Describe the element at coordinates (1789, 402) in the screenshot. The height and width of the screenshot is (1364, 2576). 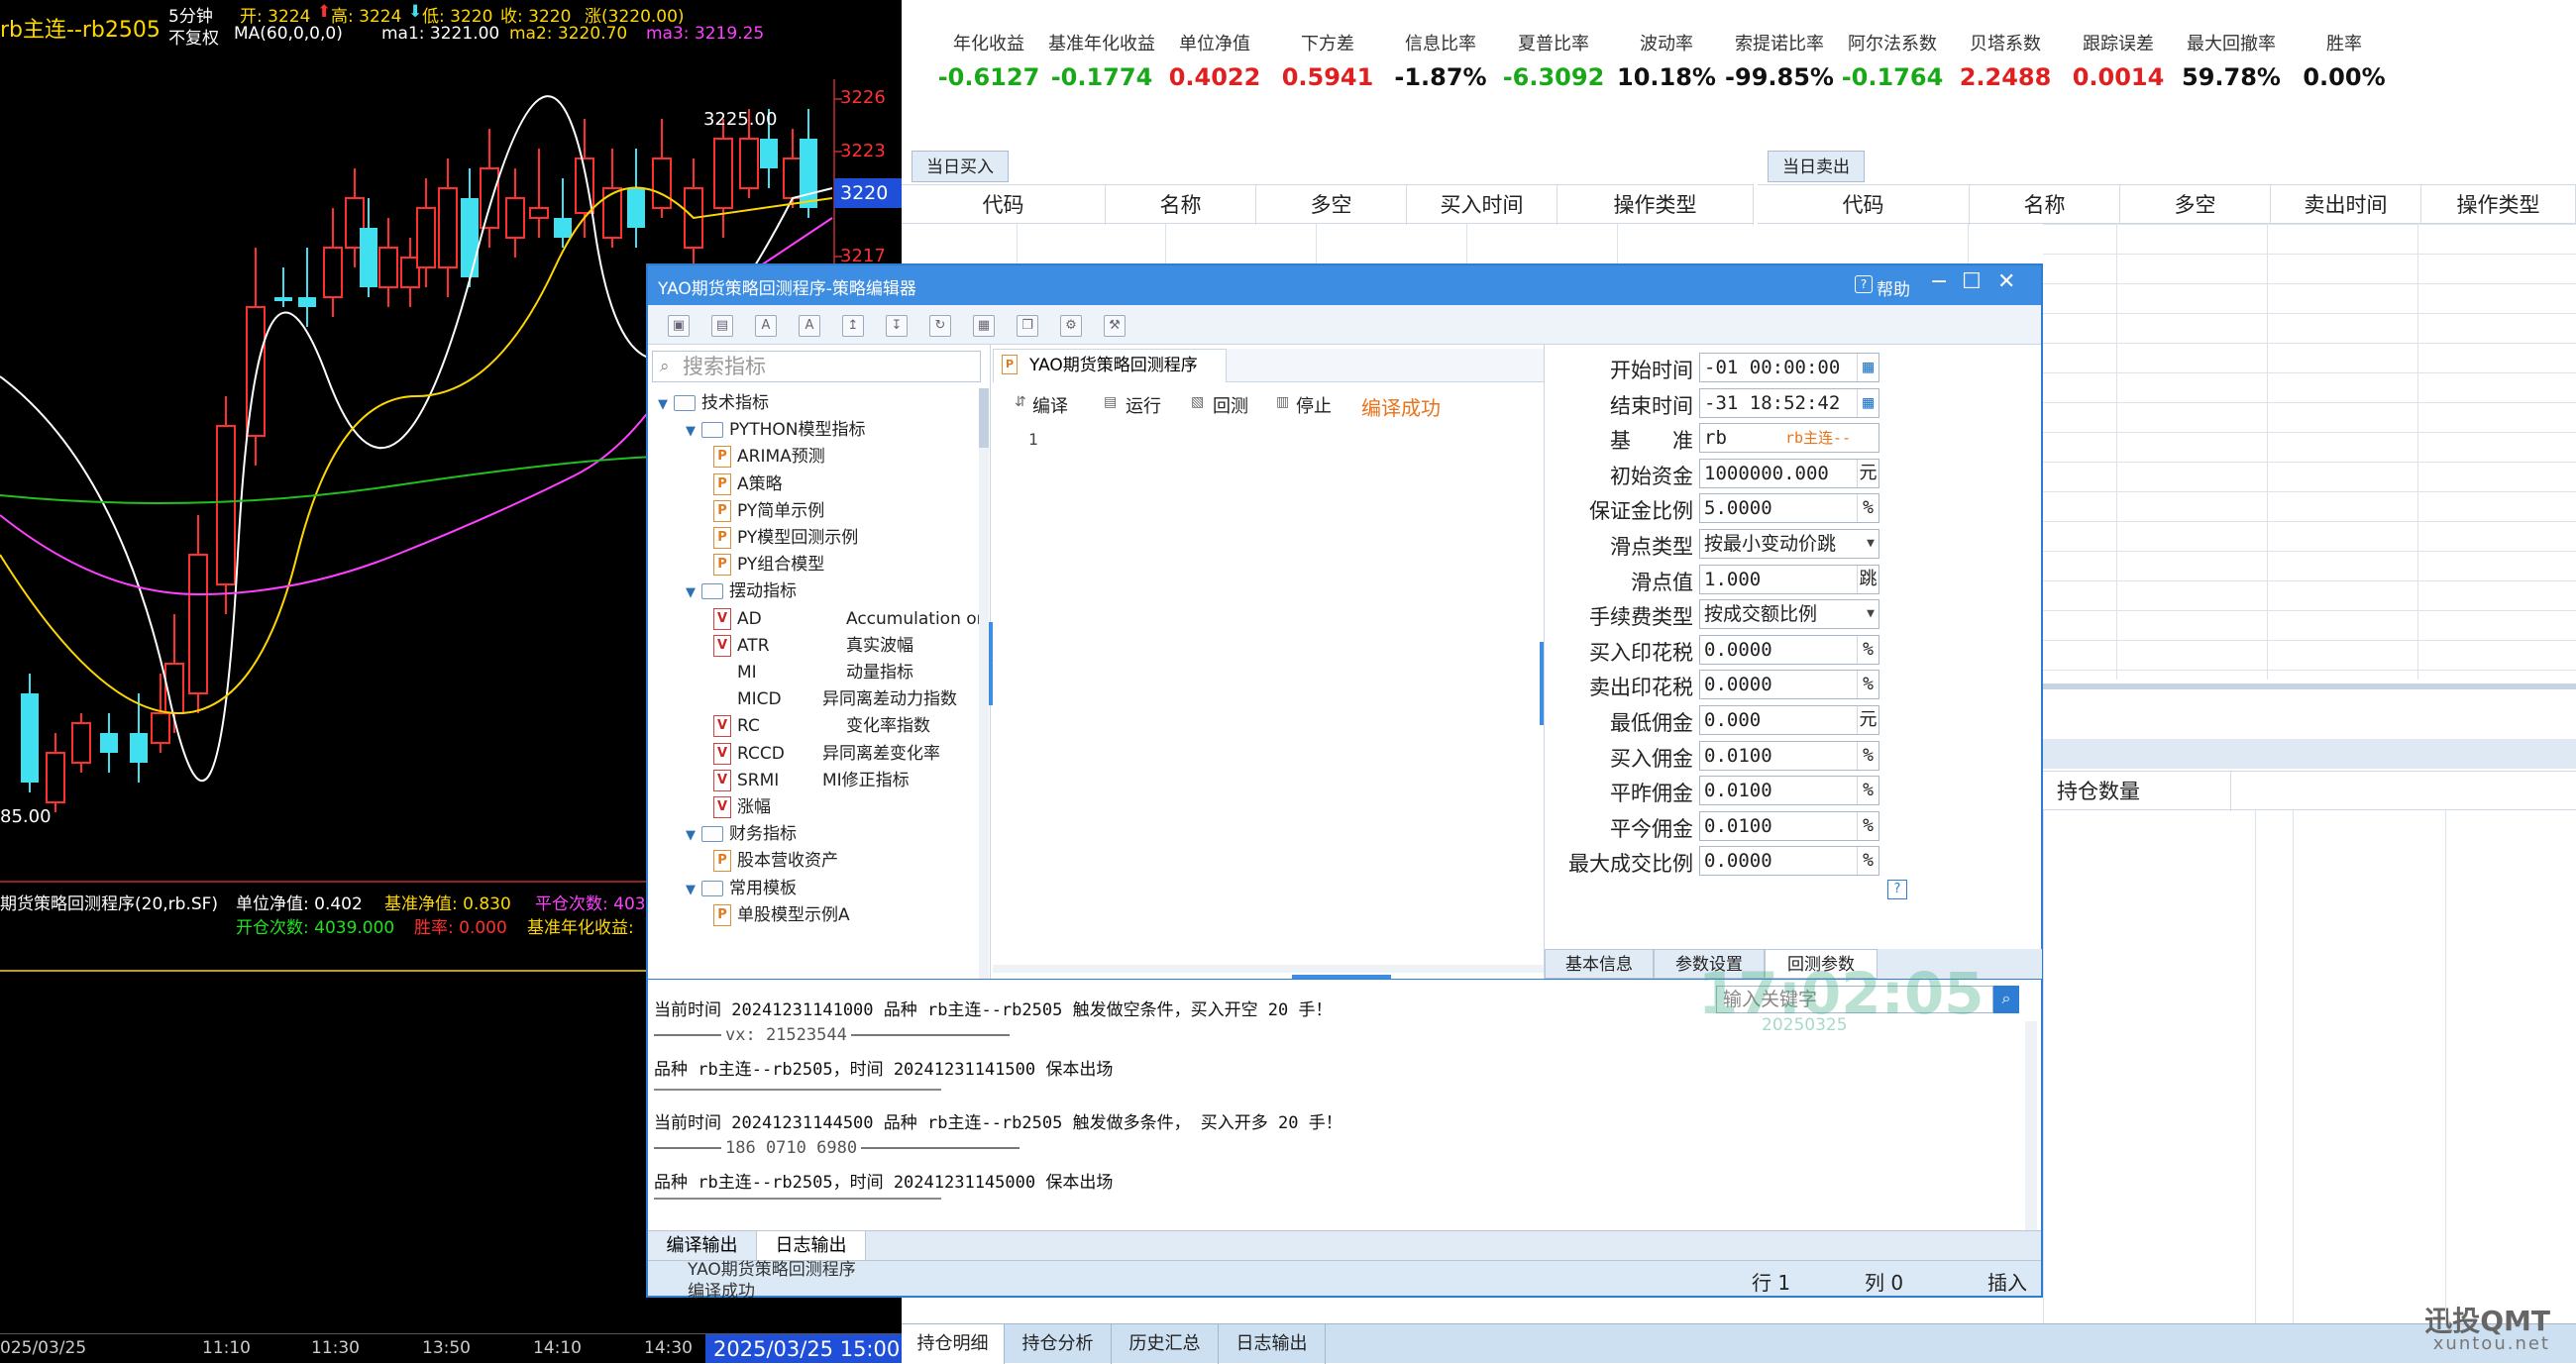
I see `param-input: -31 18:52:42 ▦` at that location.